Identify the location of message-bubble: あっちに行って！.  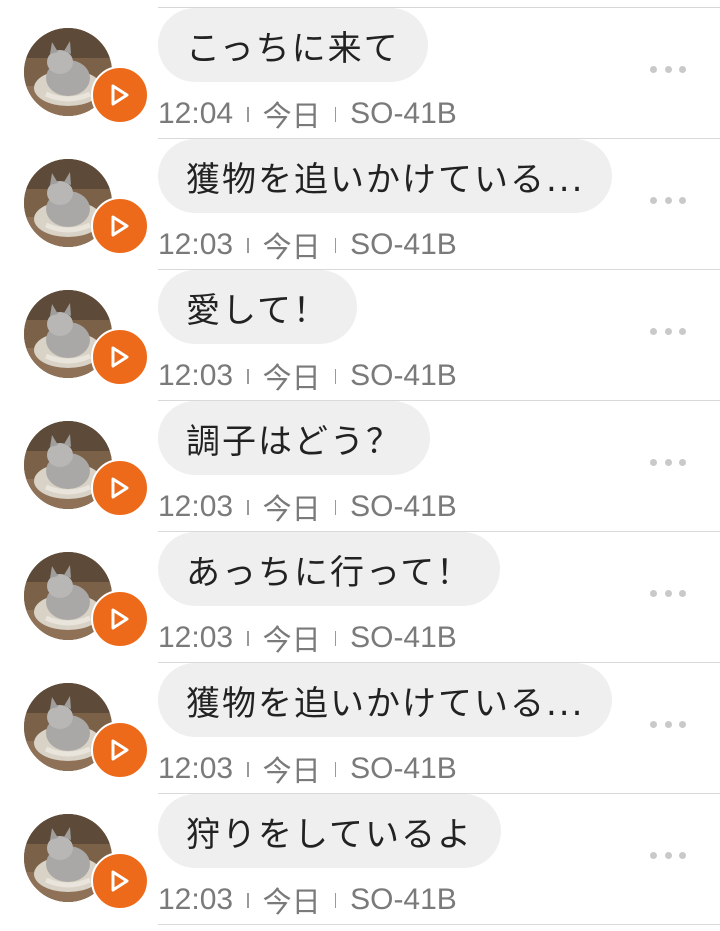
(329, 569).